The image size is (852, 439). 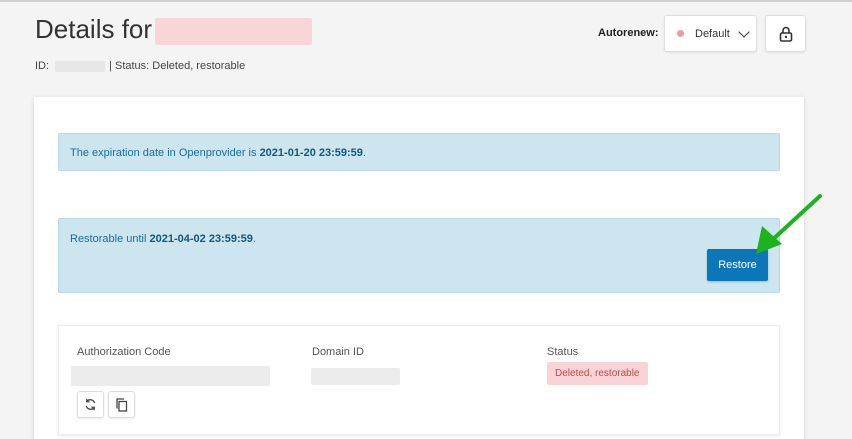 What do you see at coordinates (789, 224) in the screenshot?
I see `annotation-arrow-icon` at bounding box center [789, 224].